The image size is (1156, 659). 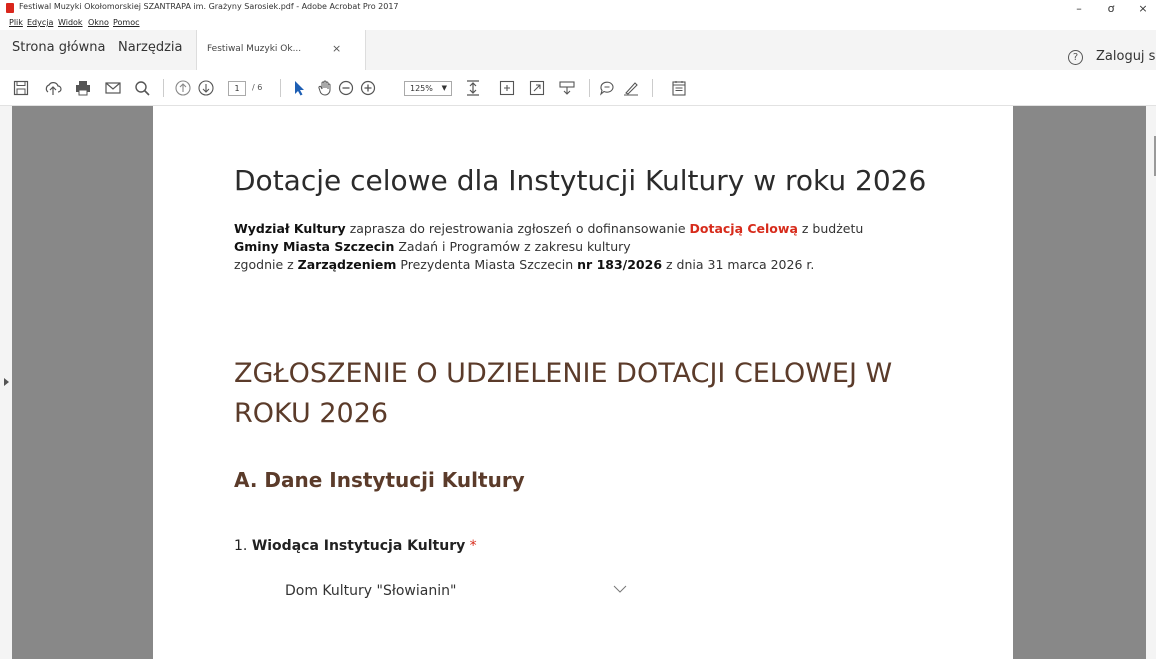 What do you see at coordinates (379, 480) in the screenshot?
I see `section-heading: A. Dane Instytucji Kultury` at bounding box center [379, 480].